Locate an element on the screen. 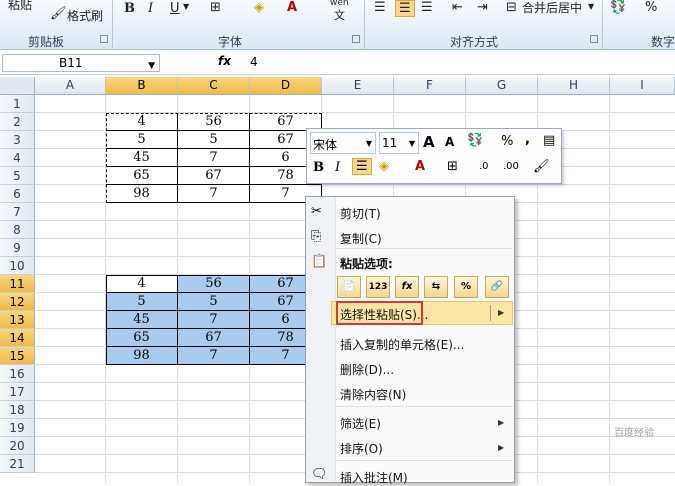 The image size is (675, 486). menu-item-sort: 排序(O) is located at coordinates (361, 448).